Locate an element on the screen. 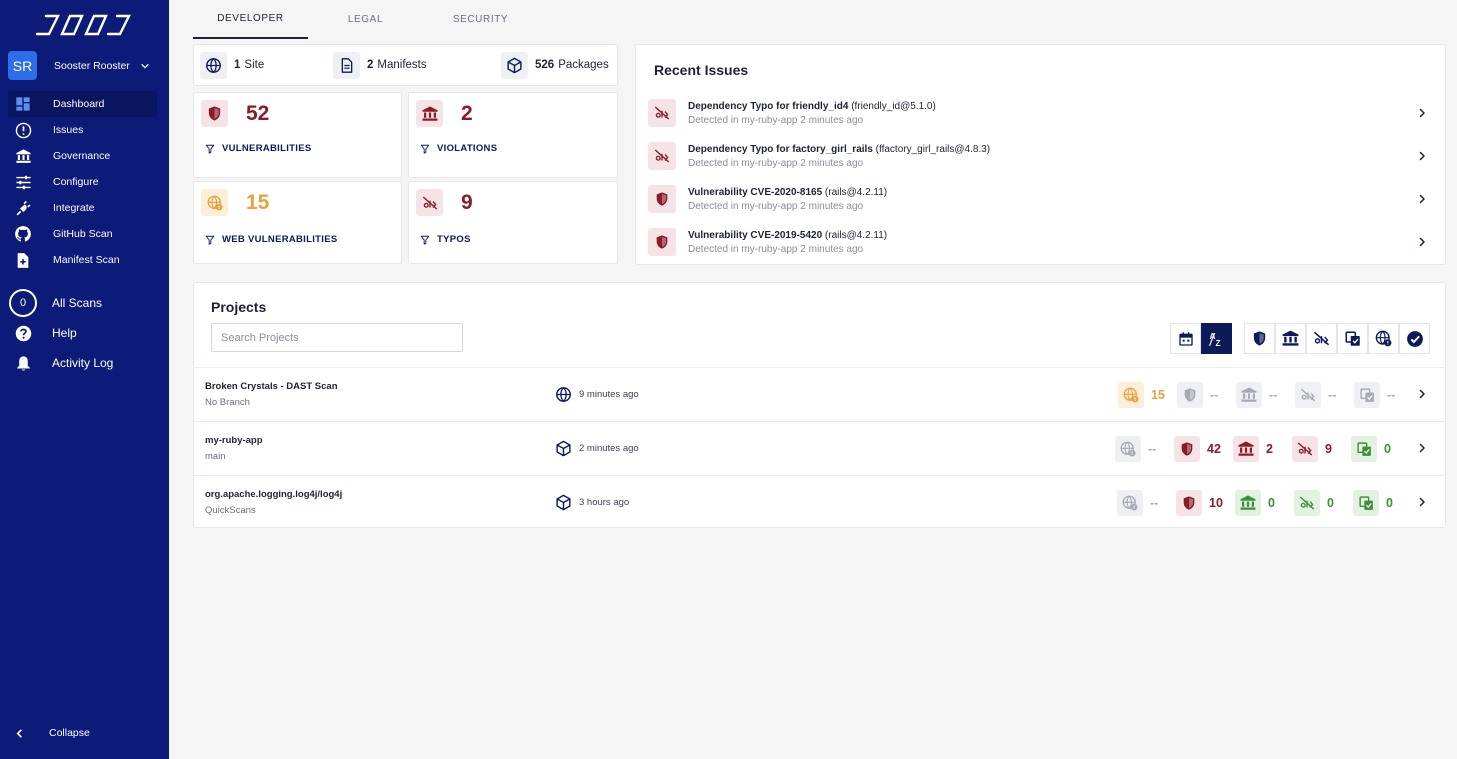 The width and height of the screenshot is (1457, 759). project-last-scan: 9 minutes ago is located at coordinates (597, 394).